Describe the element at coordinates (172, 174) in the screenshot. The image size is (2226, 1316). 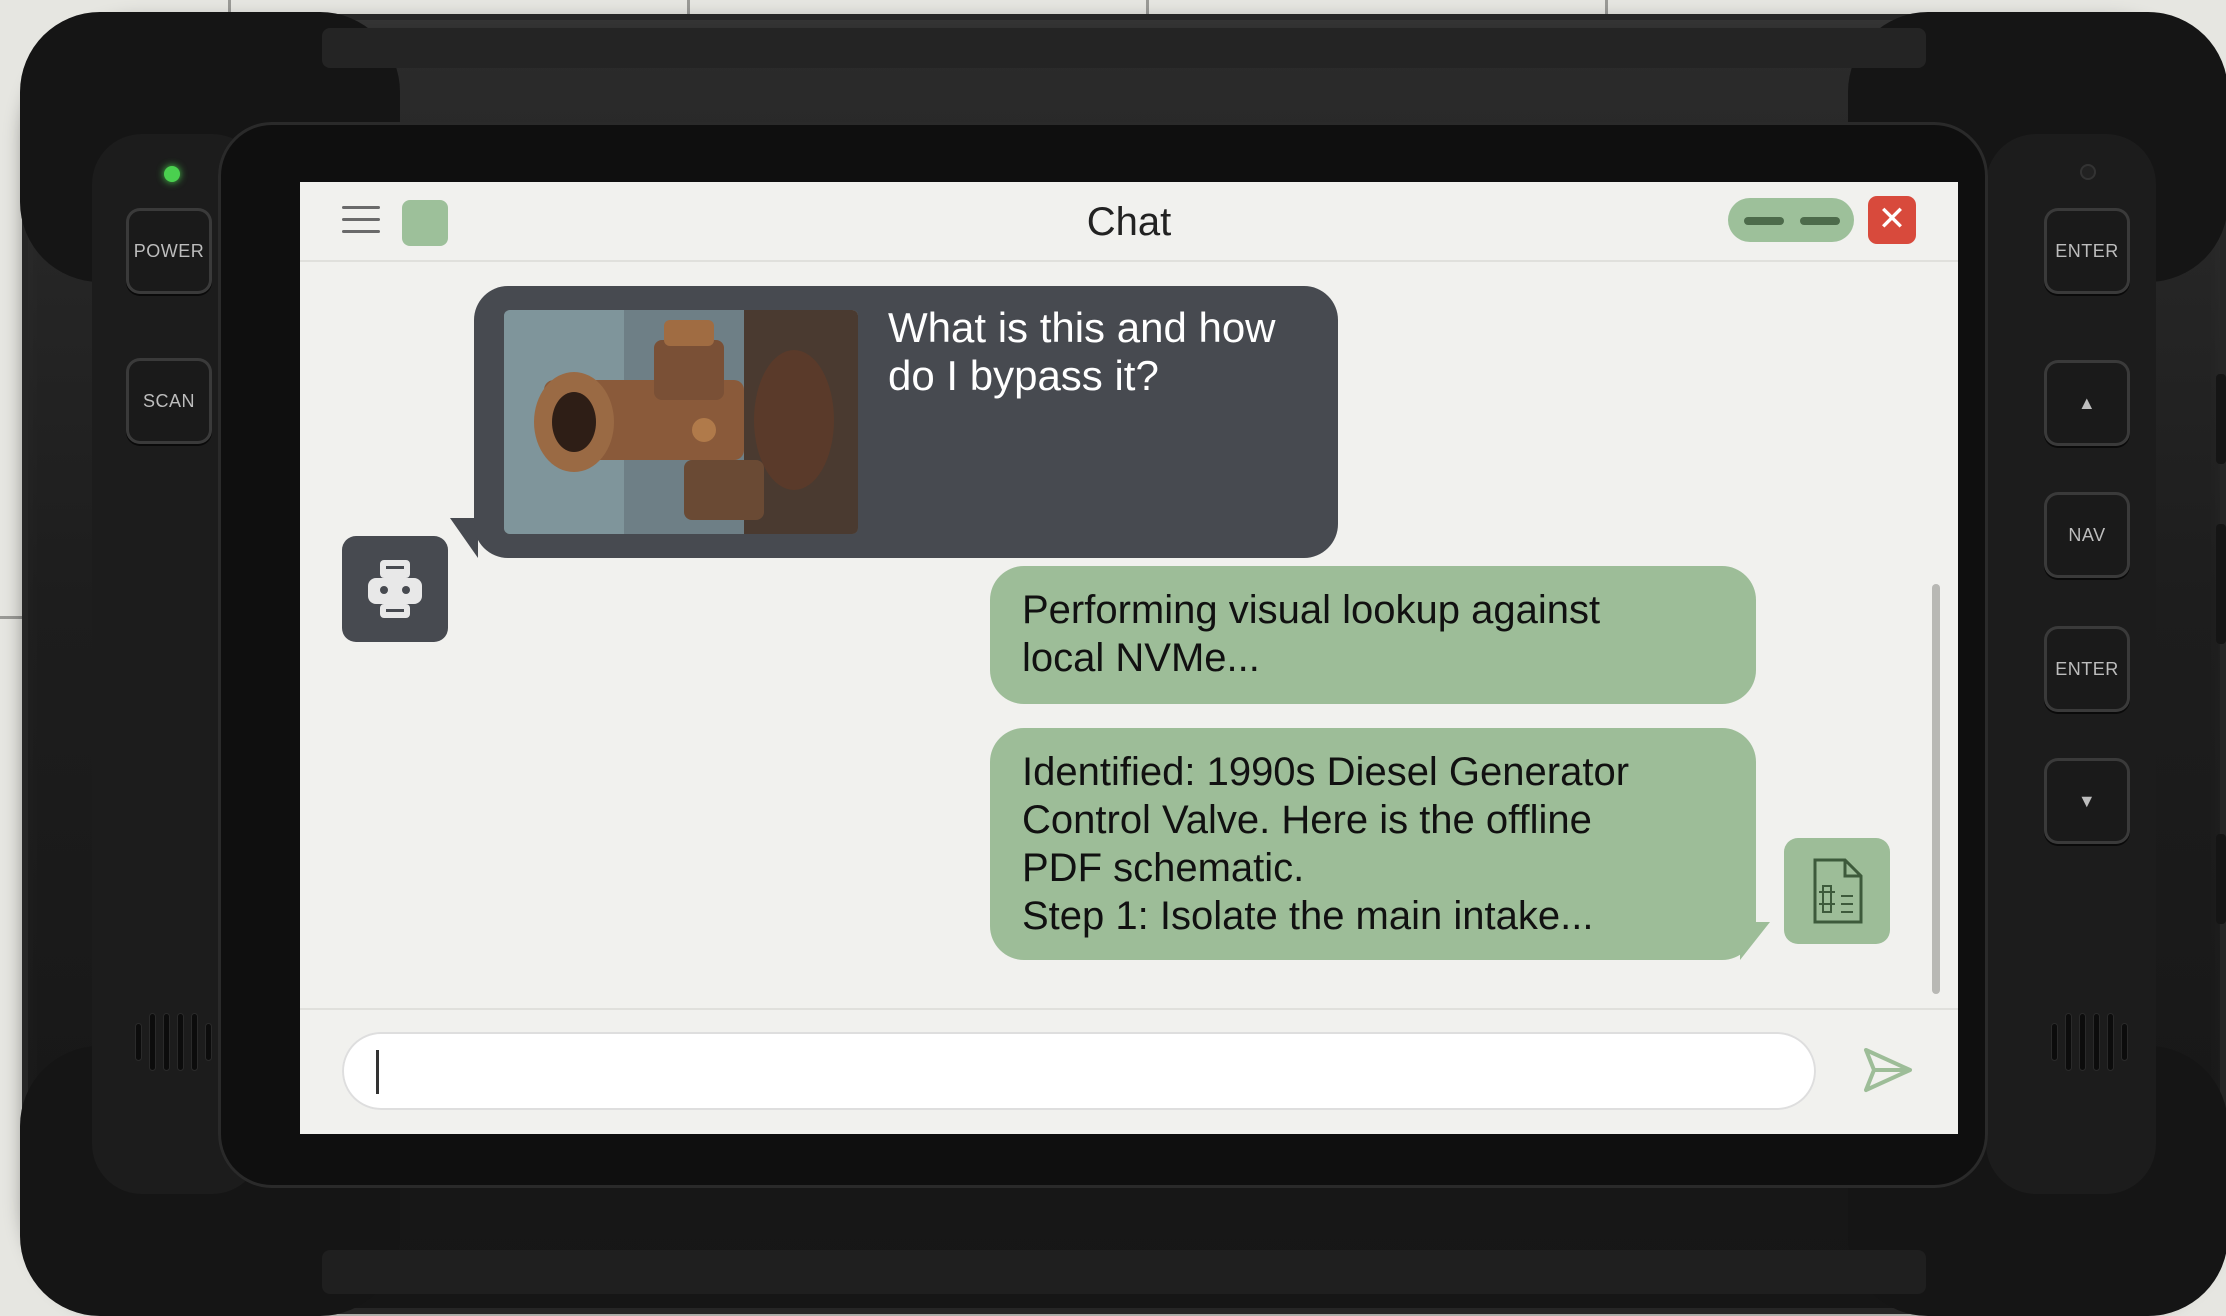
I see `power-led-icon` at that location.